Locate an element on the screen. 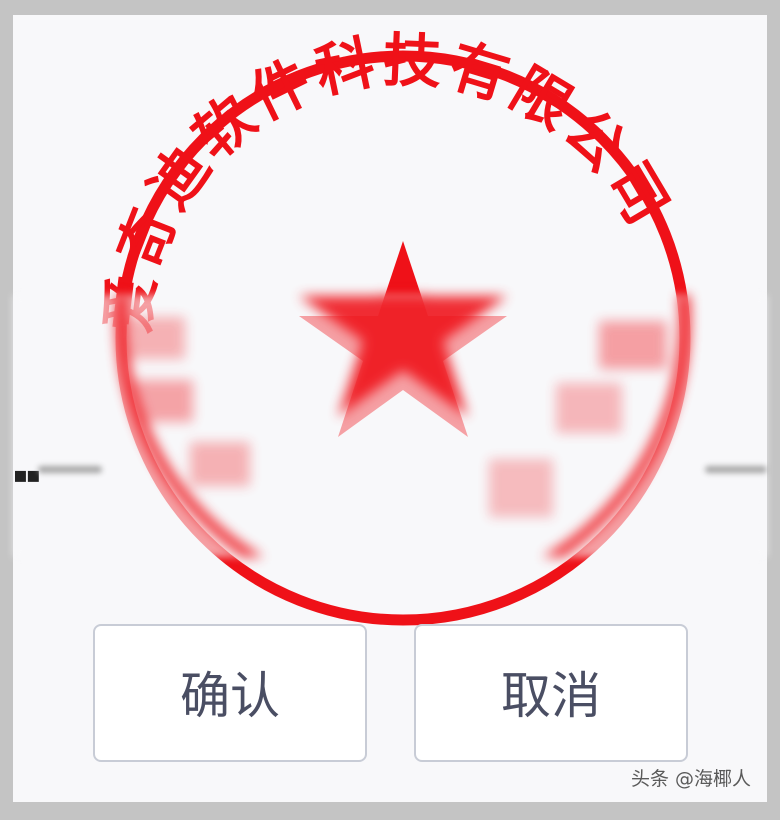 This screenshot has width=780, height=820. cancel-button: 取消 is located at coordinates (551, 693).